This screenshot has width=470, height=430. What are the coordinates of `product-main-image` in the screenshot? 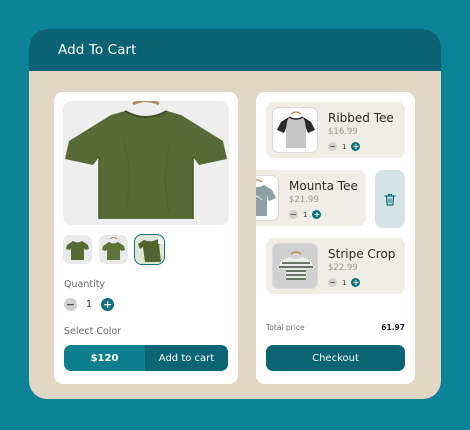 It's located at (146, 163).